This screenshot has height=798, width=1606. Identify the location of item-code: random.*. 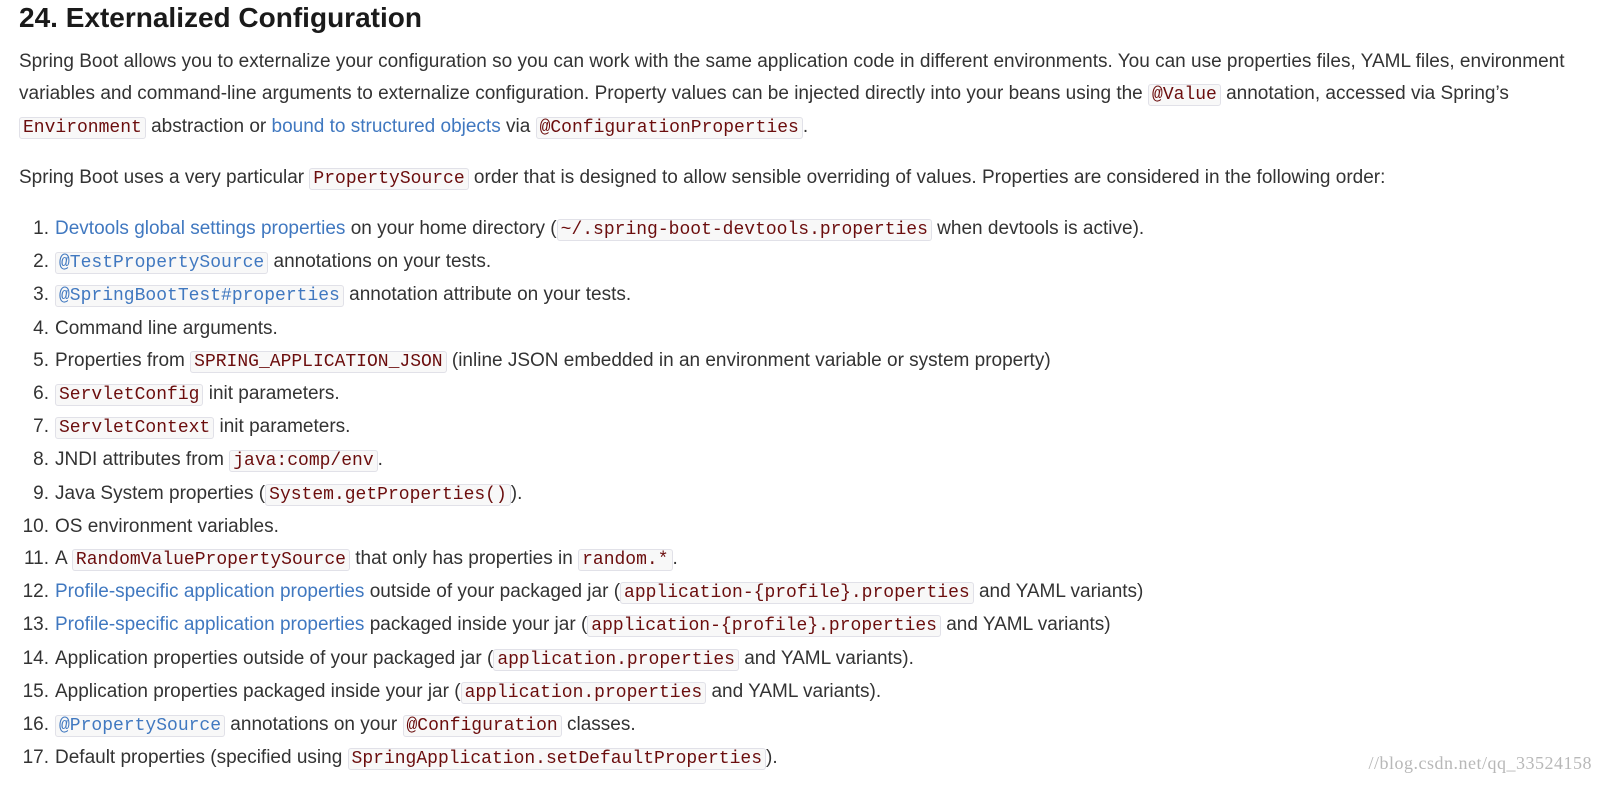
(625, 560).